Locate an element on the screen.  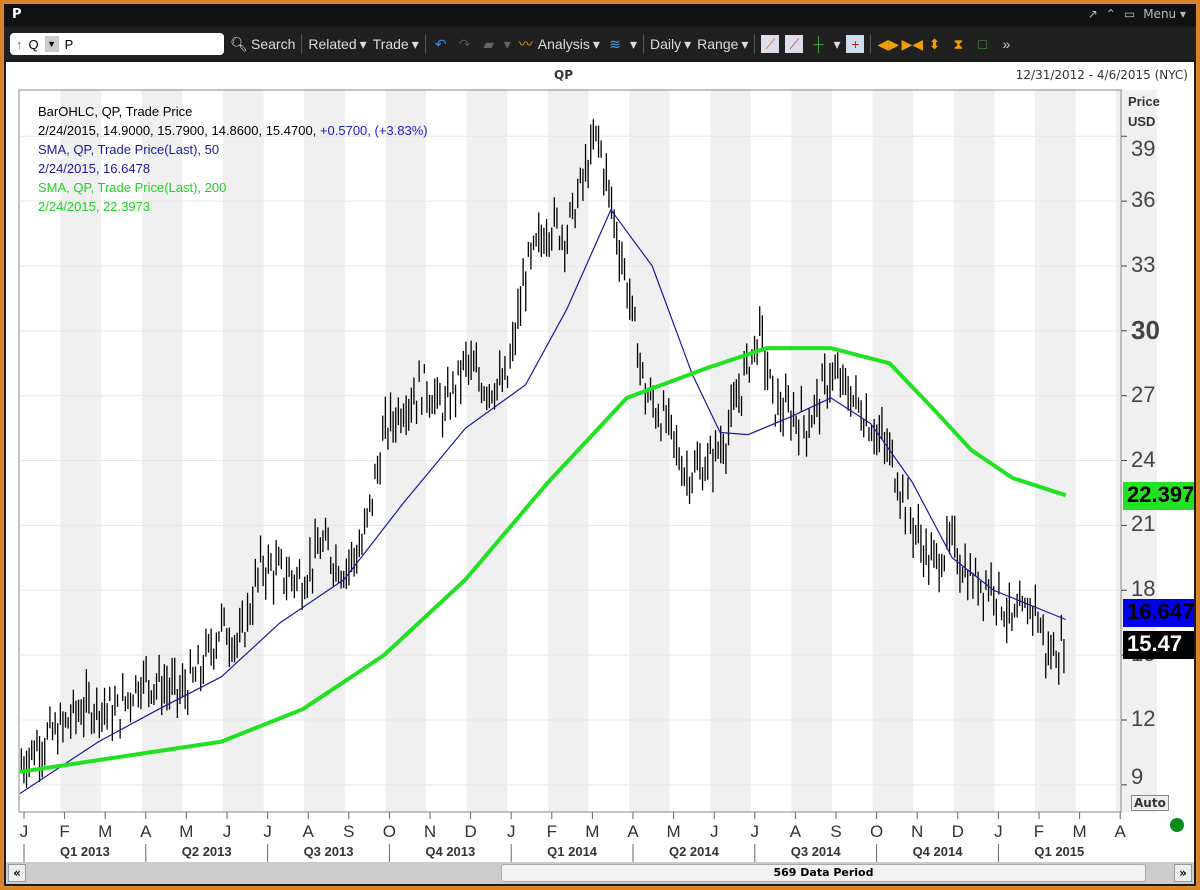
analysis-menu: 〰 Analysis ▾ is located at coordinates (558, 44).